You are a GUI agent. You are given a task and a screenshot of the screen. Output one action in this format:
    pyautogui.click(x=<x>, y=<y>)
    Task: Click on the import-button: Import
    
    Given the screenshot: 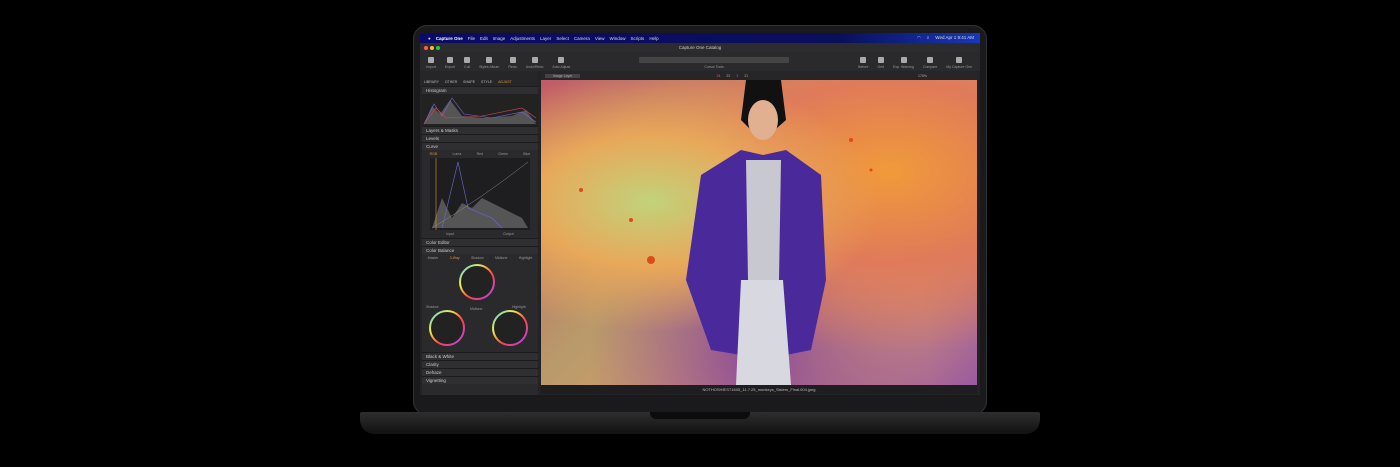 What is the action you would take?
    pyautogui.click(x=431, y=63)
    